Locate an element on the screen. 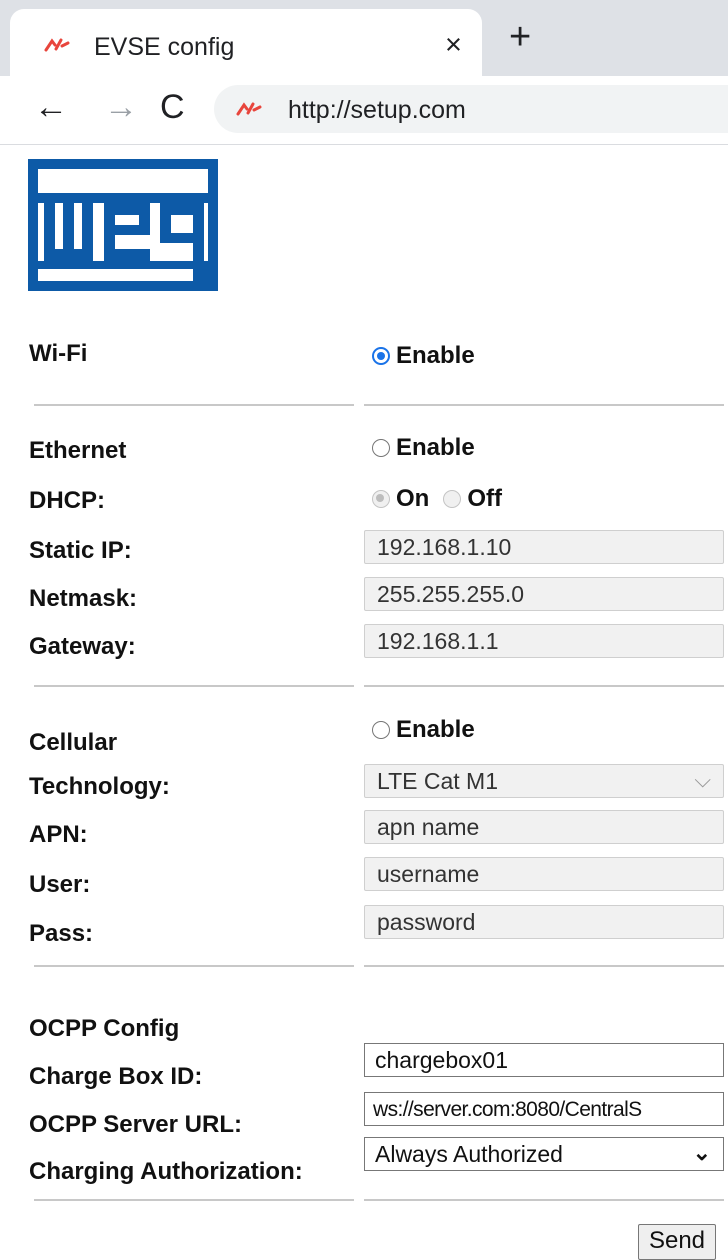  ethernet-enable-radio is located at coordinates (381, 448).